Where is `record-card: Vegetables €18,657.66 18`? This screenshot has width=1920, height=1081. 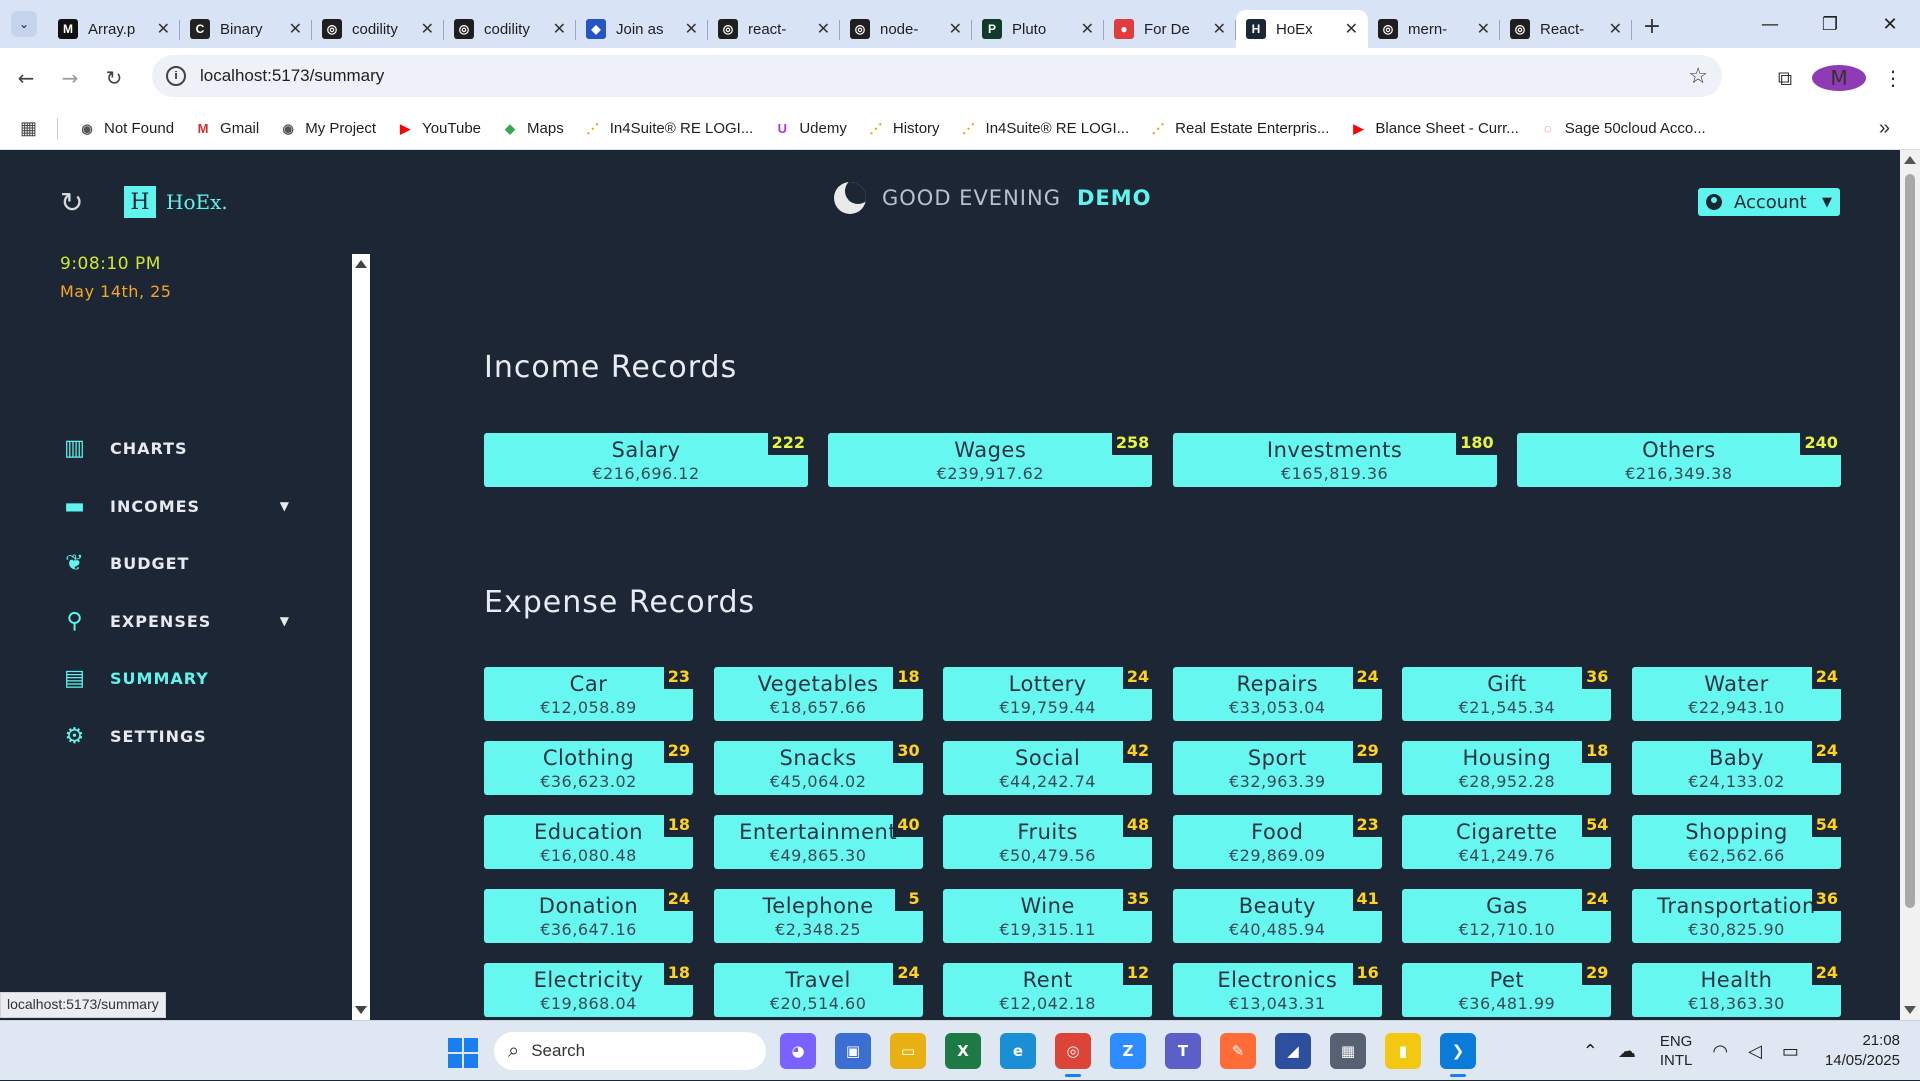
record-card: Vegetables €18,657.66 18 is located at coordinates (818, 693).